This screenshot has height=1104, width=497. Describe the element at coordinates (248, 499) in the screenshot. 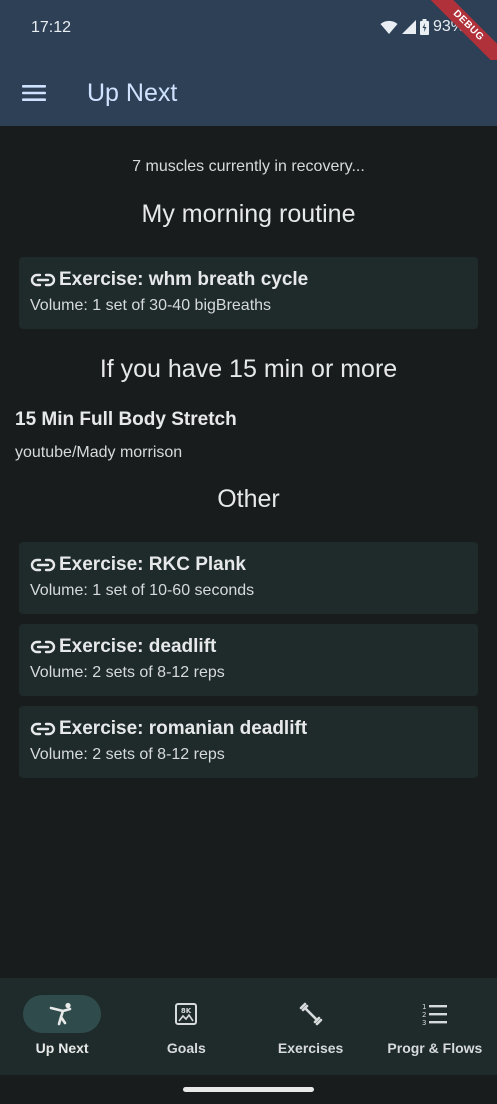

I see `section-title-other: Other` at that location.